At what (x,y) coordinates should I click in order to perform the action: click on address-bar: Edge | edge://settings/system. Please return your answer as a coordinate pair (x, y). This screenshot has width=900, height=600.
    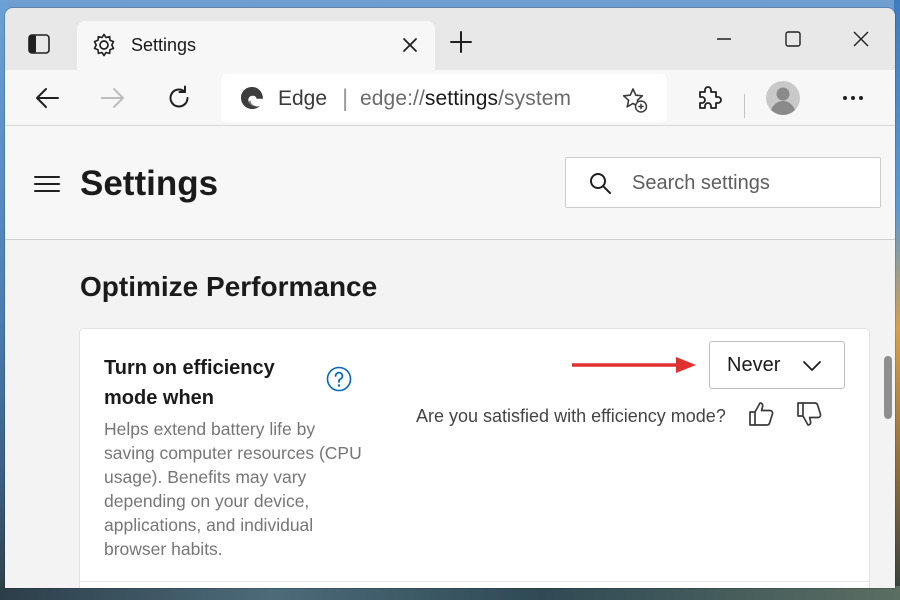
    Looking at the image, I should click on (444, 98).